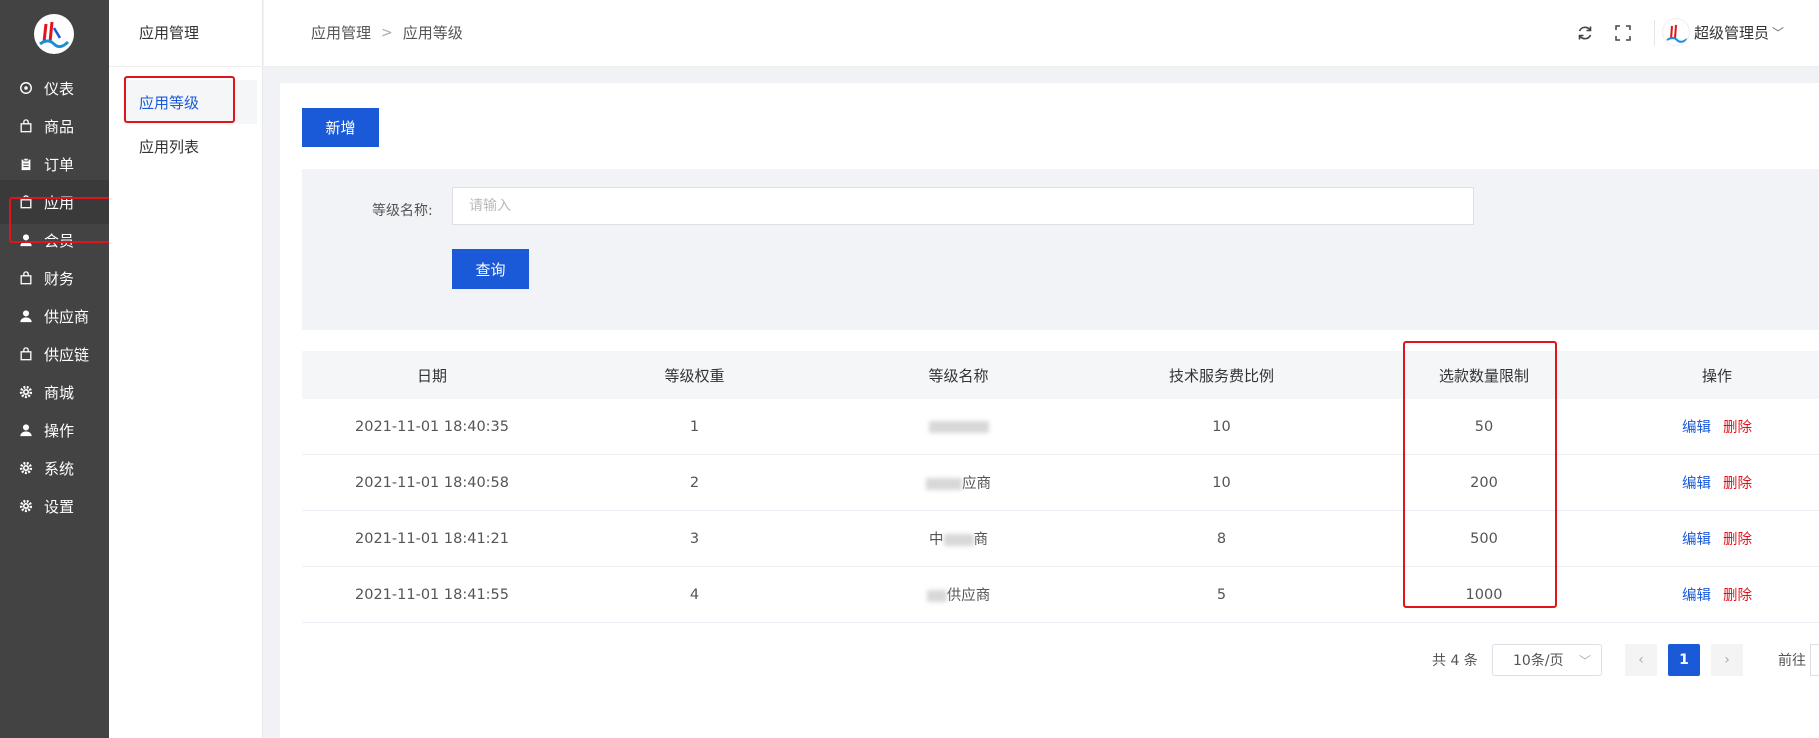 The width and height of the screenshot is (1819, 738). Describe the element at coordinates (1484, 482) in the screenshot. I see `limit-cell: 200` at that location.